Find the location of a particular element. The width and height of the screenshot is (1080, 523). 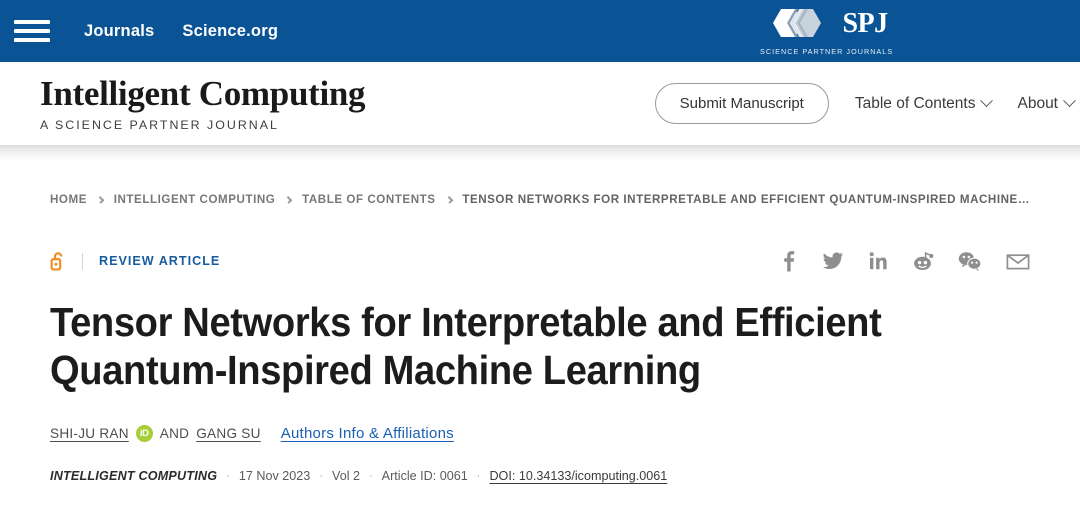

nav-about: About is located at coordinates (1046, 103).